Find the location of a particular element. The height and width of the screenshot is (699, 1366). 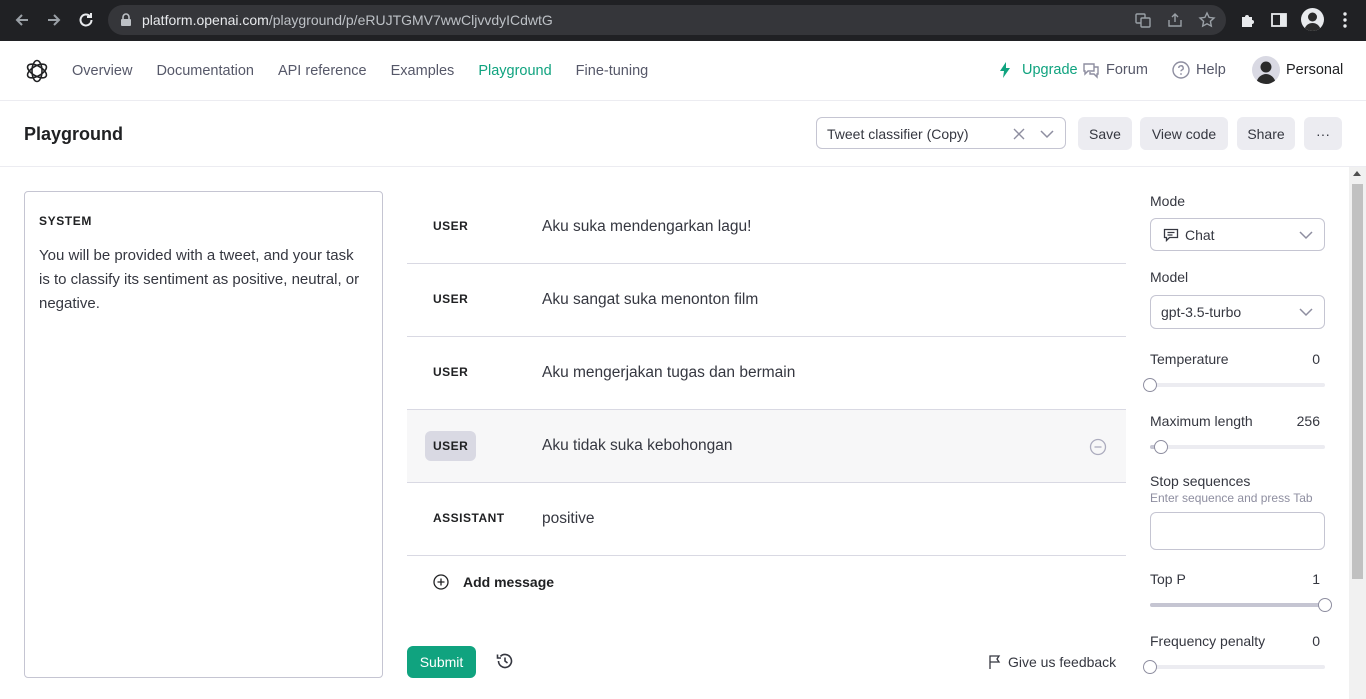

share-page-icon is located at coordinates (1175, 20).